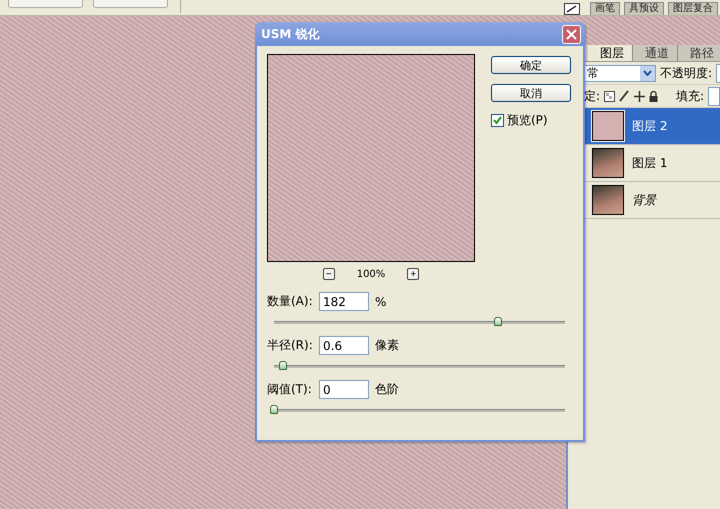 This screenshot has height=509, width=720. What do you see at coordinates (531, 93) in the screenshot?
I see `dialog-button: 取消` at bounding box center [531, 93].